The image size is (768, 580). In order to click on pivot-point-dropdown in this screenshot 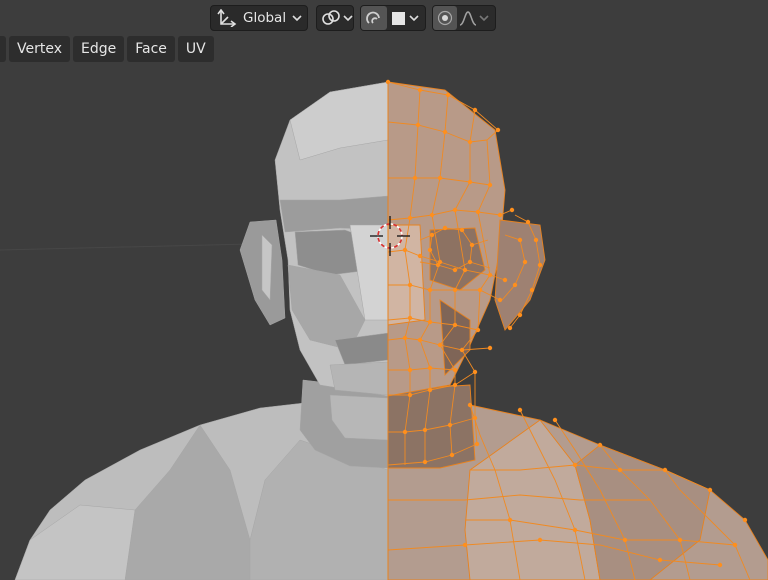, I will do `click(335, 18)`.